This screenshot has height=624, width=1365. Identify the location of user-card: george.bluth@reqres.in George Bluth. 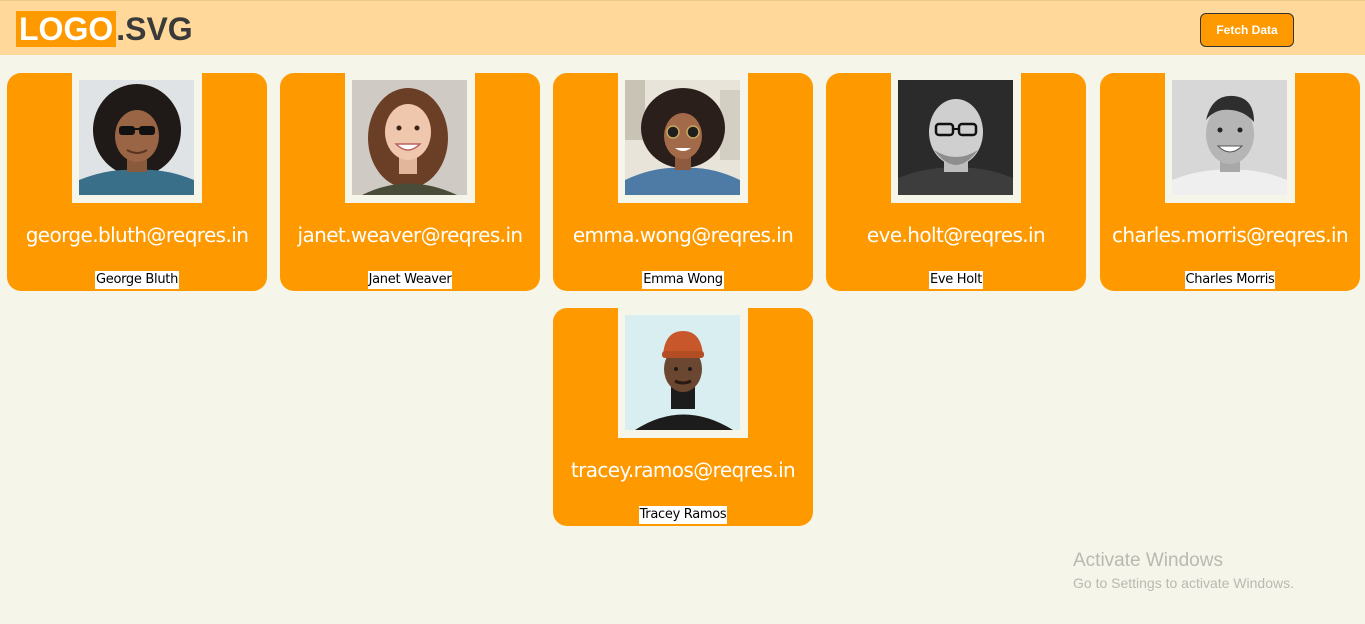
(137, 182).